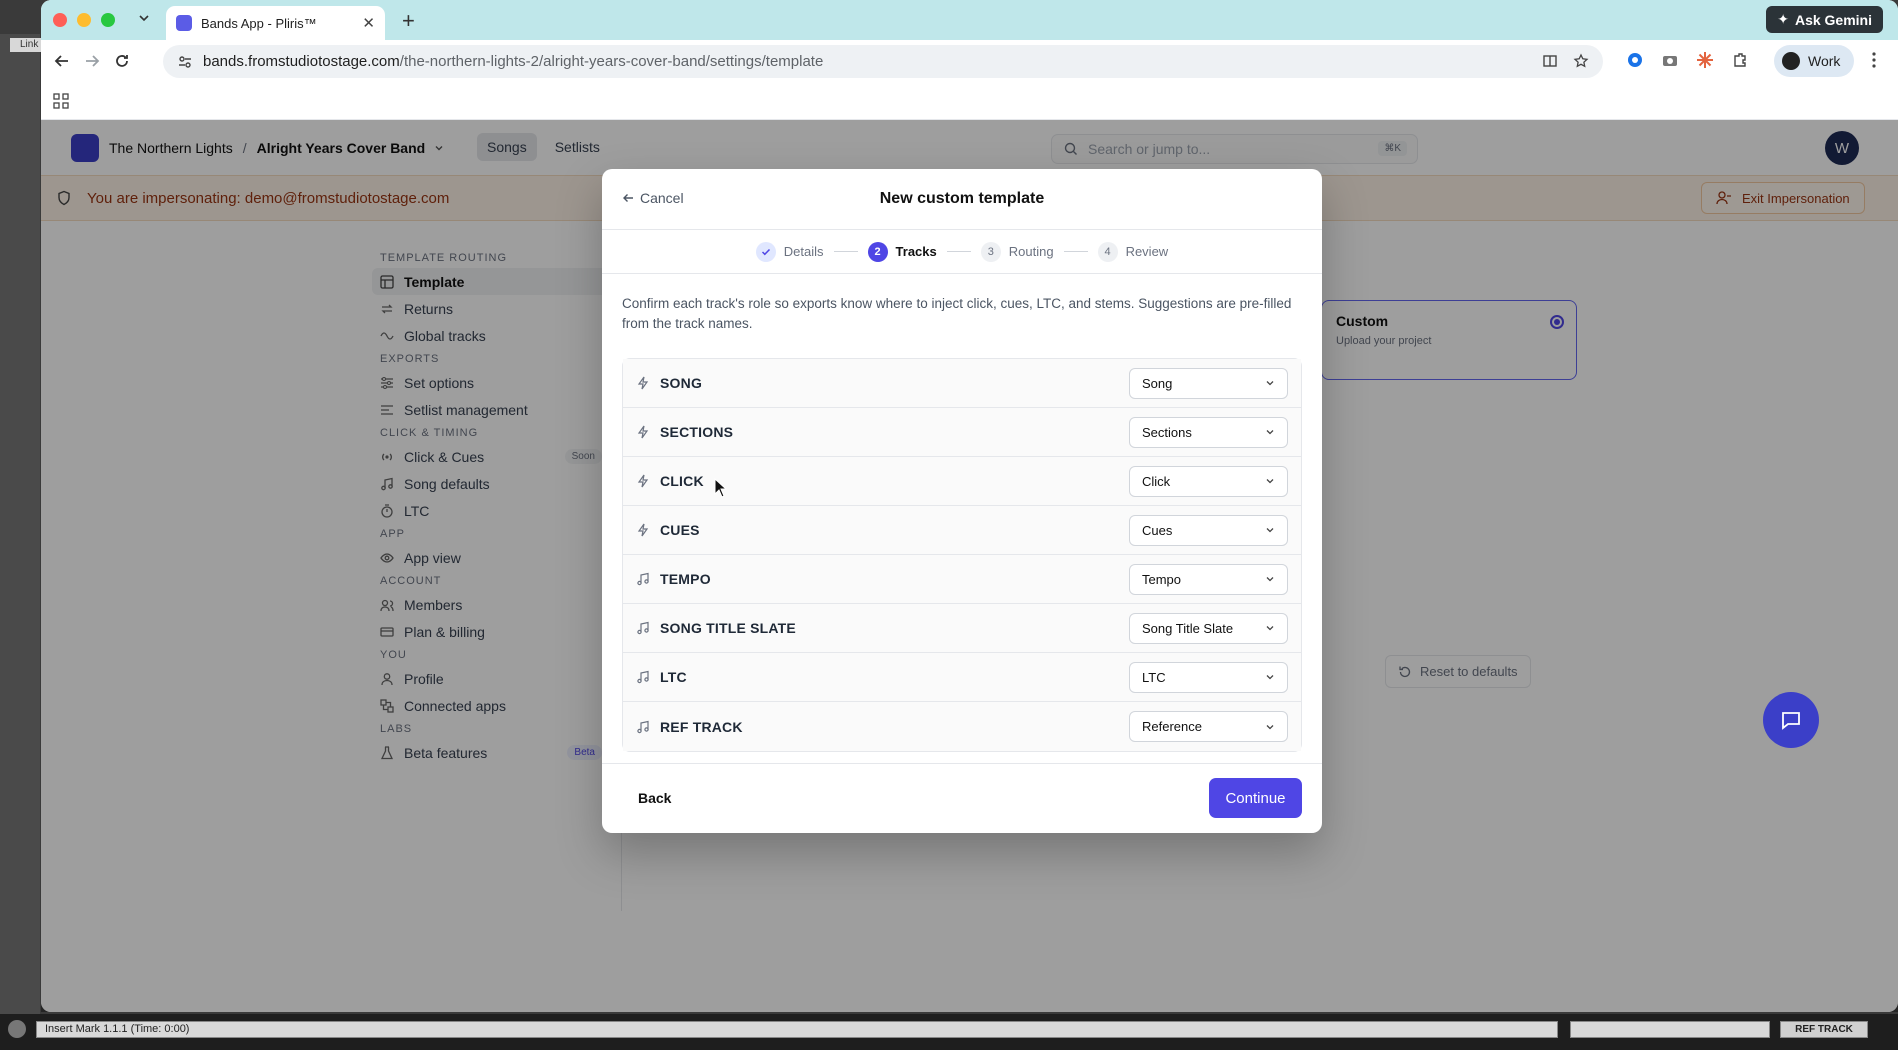 This screenshot has width=1898, height=1050. What do you see at coordinates (368, 23) in the screenshot?
I see `tab-close-icon: ✕` at bounding box center [368, 23].